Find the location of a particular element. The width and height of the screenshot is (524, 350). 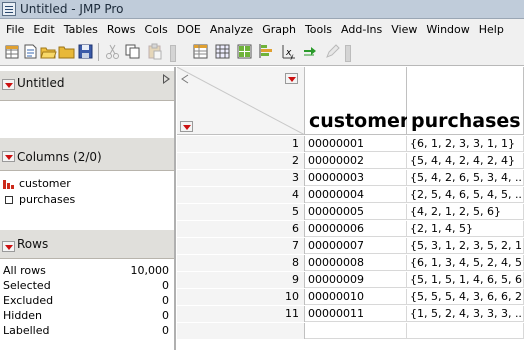

menu-graph: Graph is located at coordinates (279, 29).